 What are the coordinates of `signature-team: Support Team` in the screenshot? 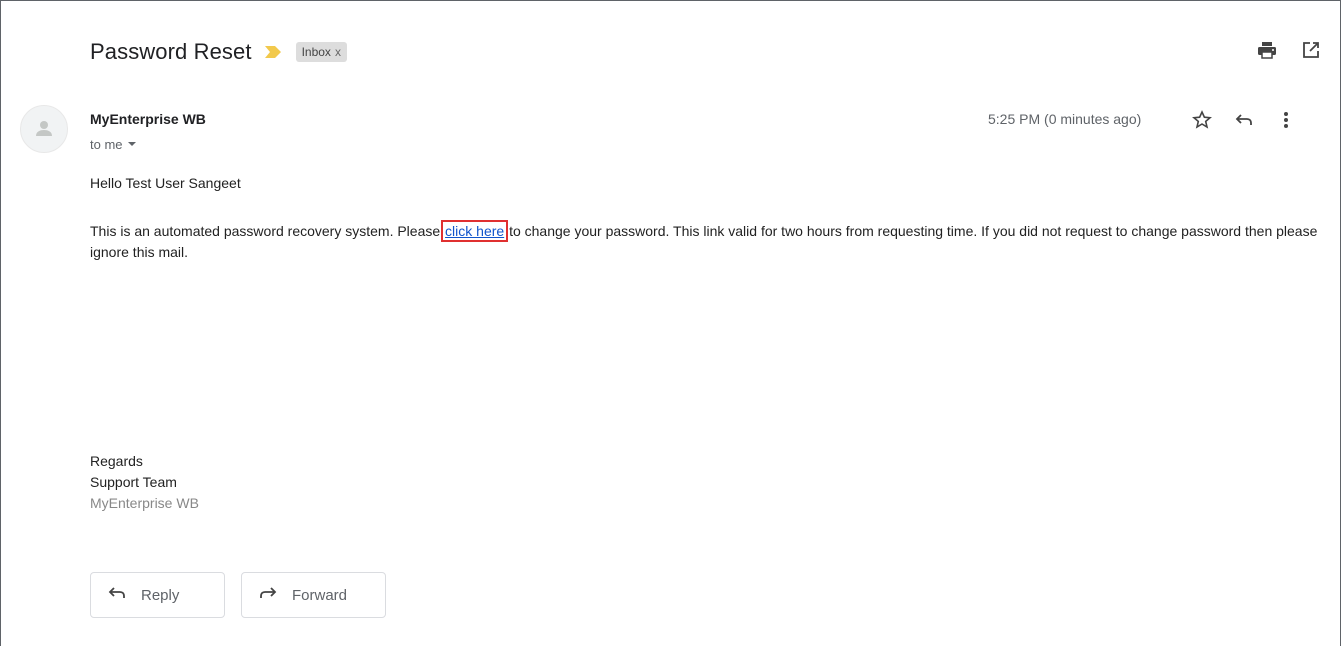 It's located at (133, 482).